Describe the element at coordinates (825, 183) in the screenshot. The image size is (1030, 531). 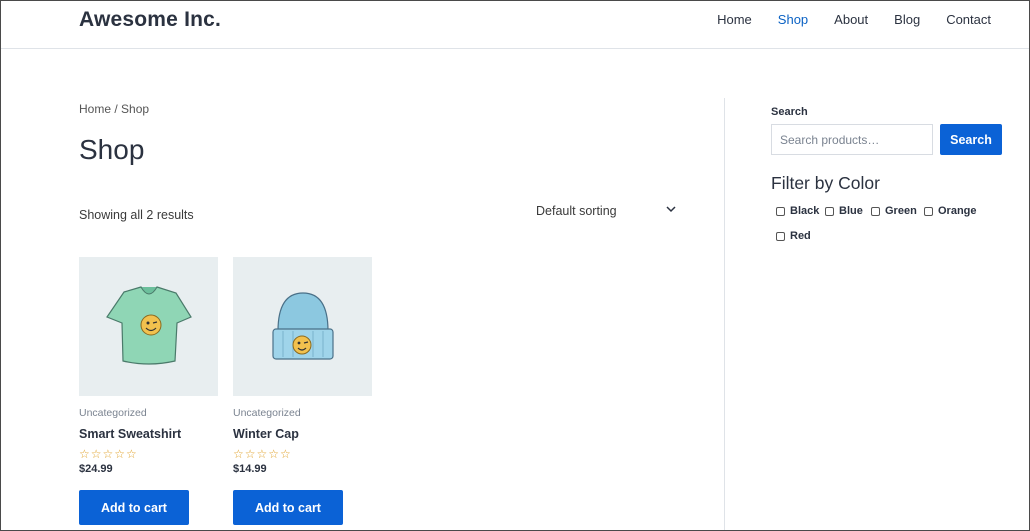
I see `filter-title: Filter by Color` at that location.